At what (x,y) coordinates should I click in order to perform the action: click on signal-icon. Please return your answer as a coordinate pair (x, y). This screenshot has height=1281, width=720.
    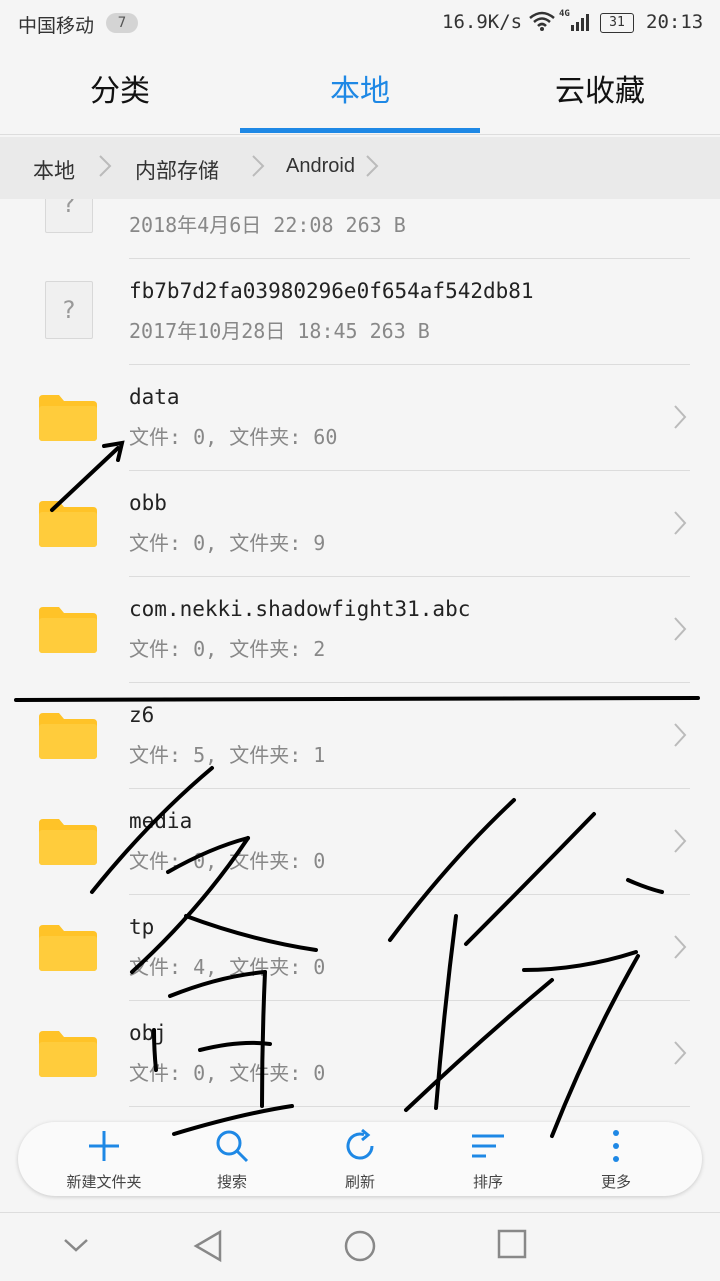
    Looking at the image, I should click on (580, 22).